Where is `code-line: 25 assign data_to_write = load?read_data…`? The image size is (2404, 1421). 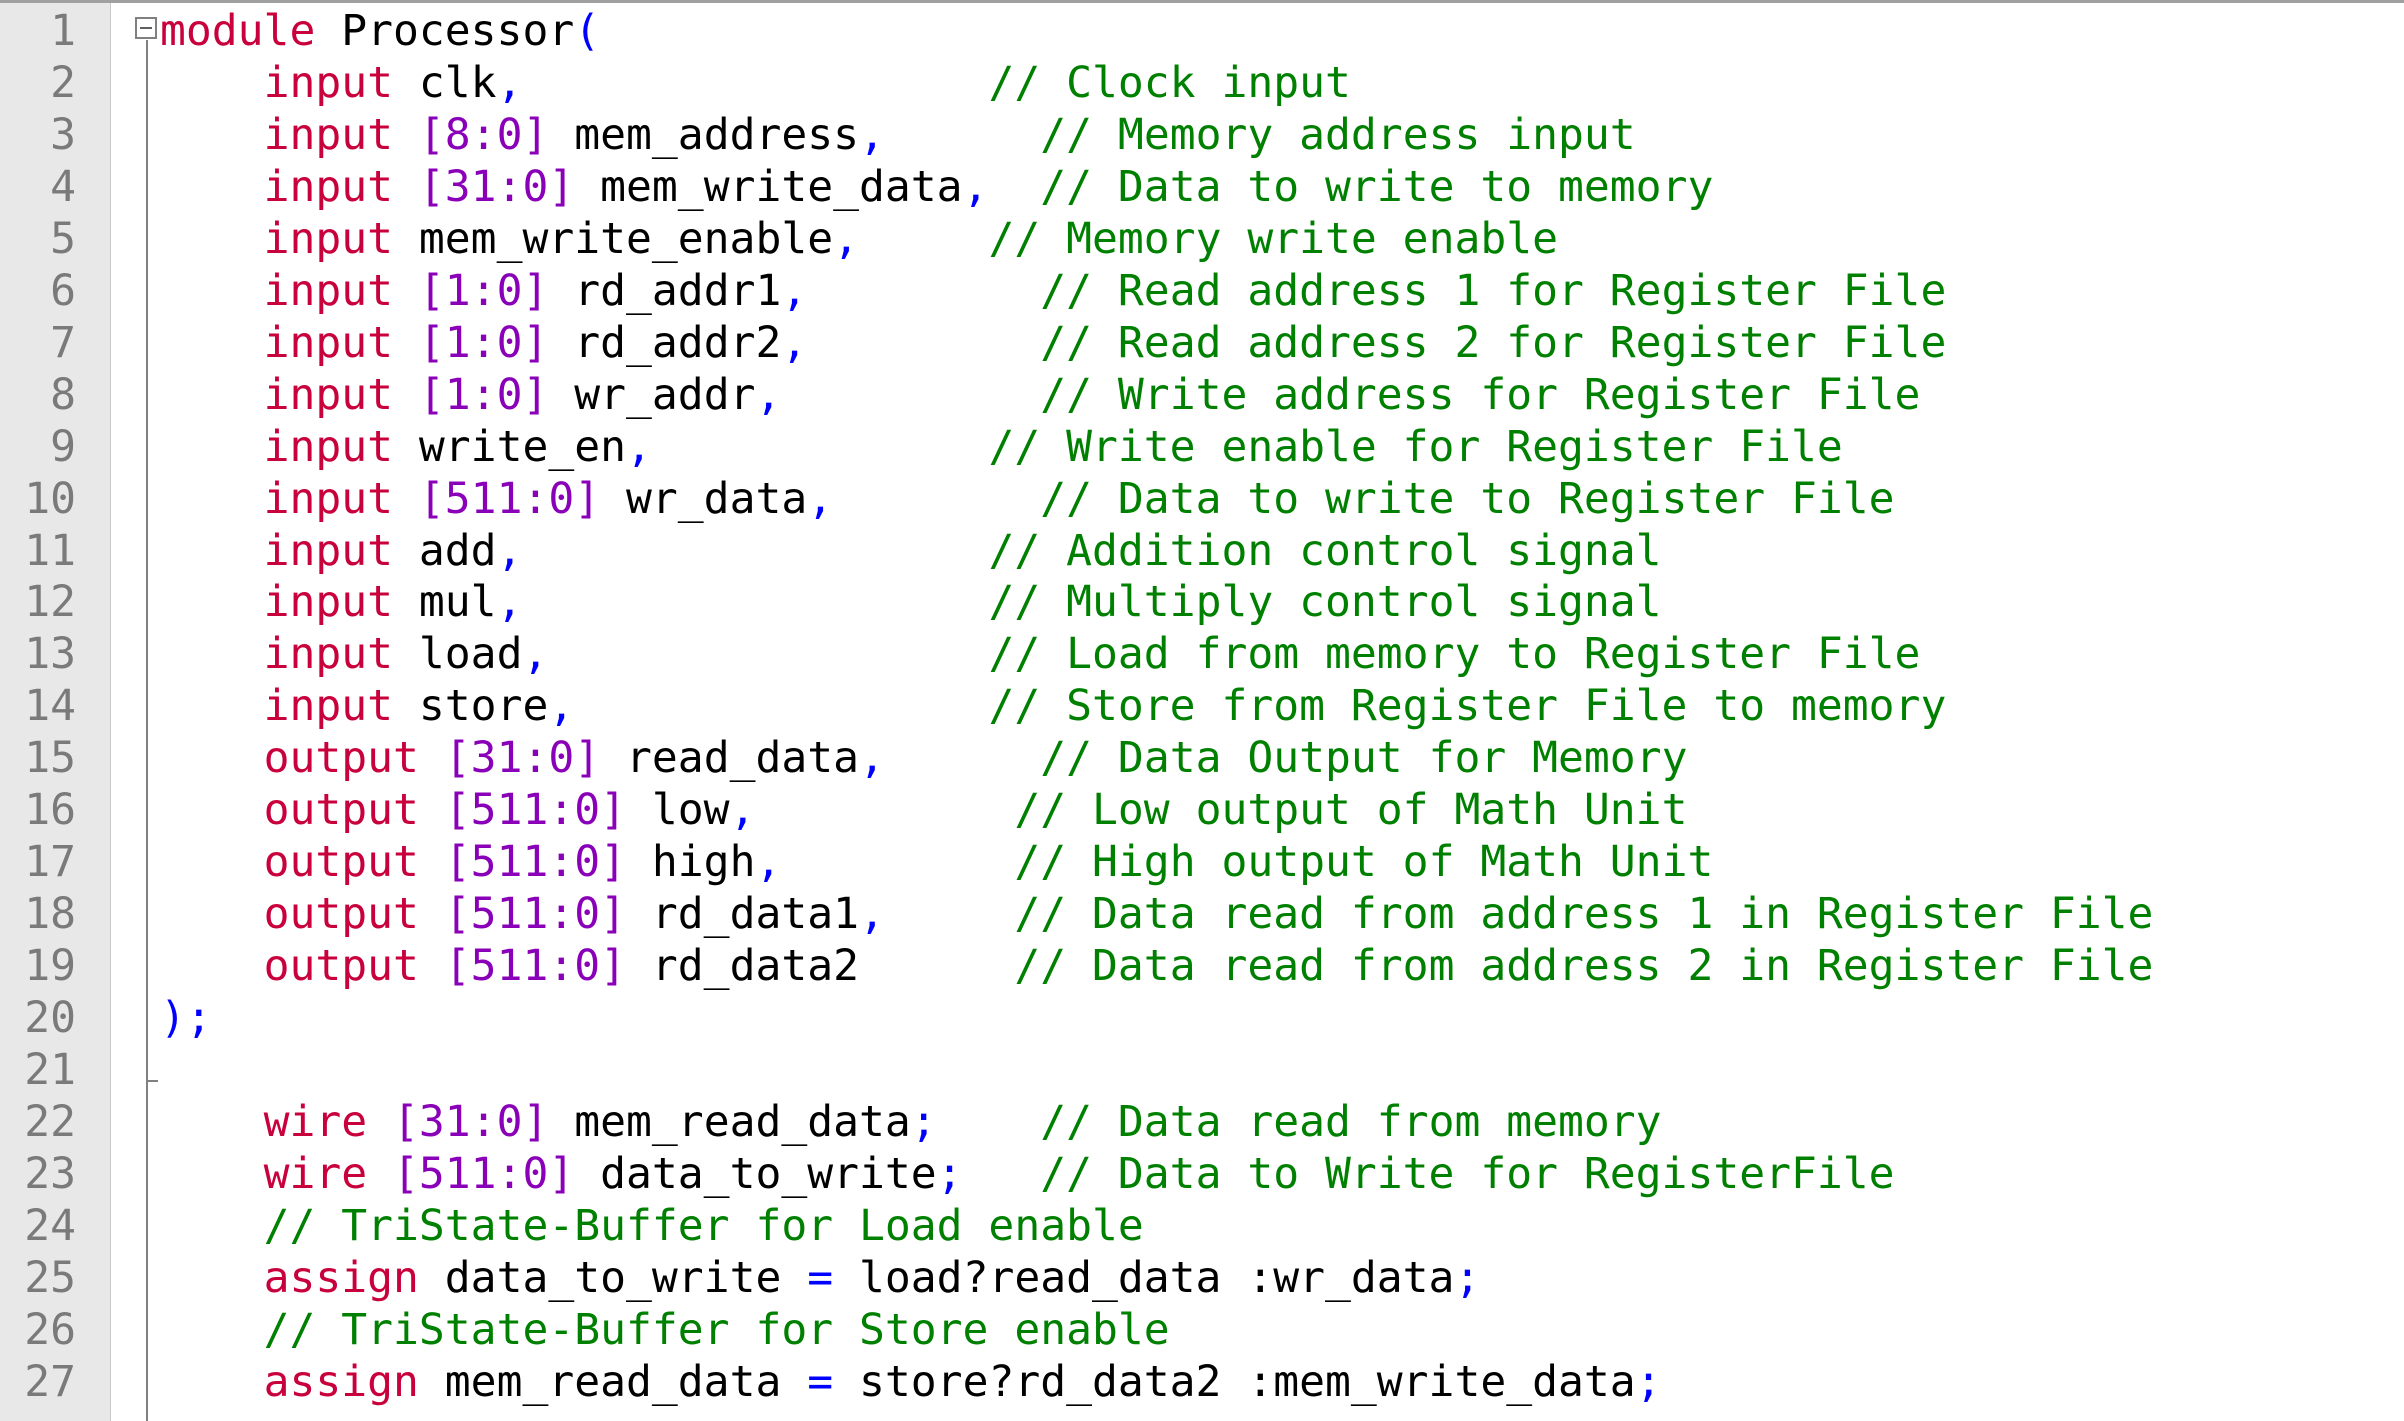 code-line: 25 assign data_to_write = load?read_data… is located at coordinates (1202, 1278).